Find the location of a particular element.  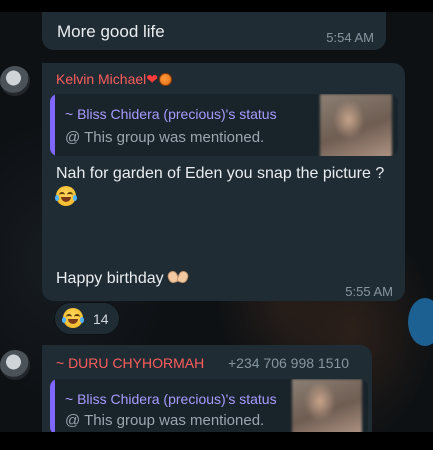

heart-hands-icon is located at coordinates (178, 277).